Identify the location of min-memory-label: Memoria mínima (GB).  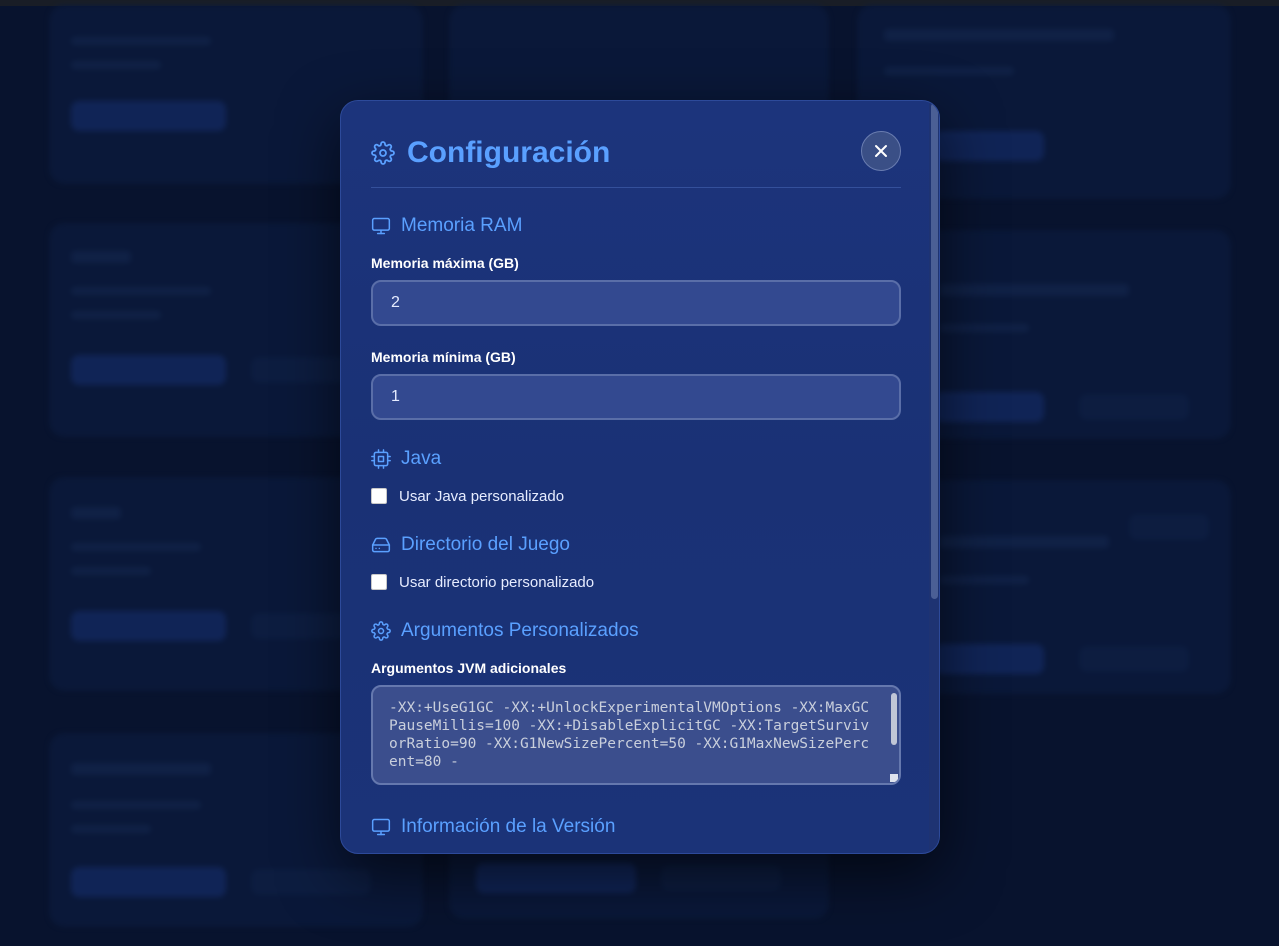
(443, 357).